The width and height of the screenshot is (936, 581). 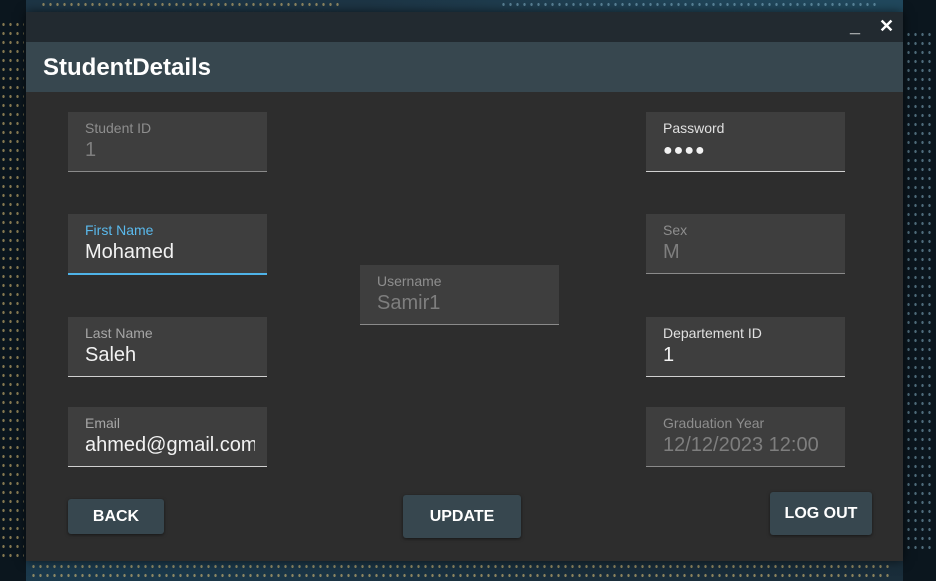 I want to click on department-id-input, so click(x=748, y=355).